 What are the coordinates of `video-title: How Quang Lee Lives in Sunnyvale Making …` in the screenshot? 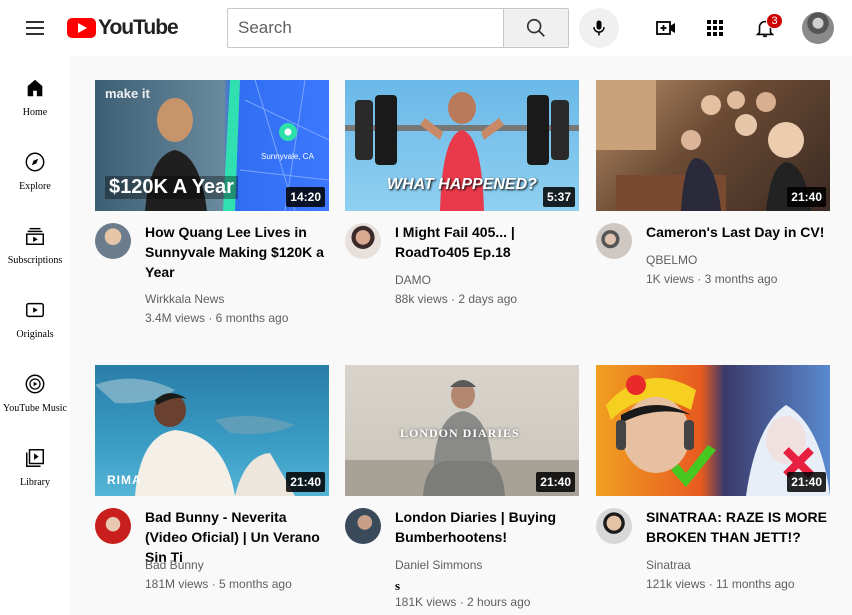 It's located at (237, 252).